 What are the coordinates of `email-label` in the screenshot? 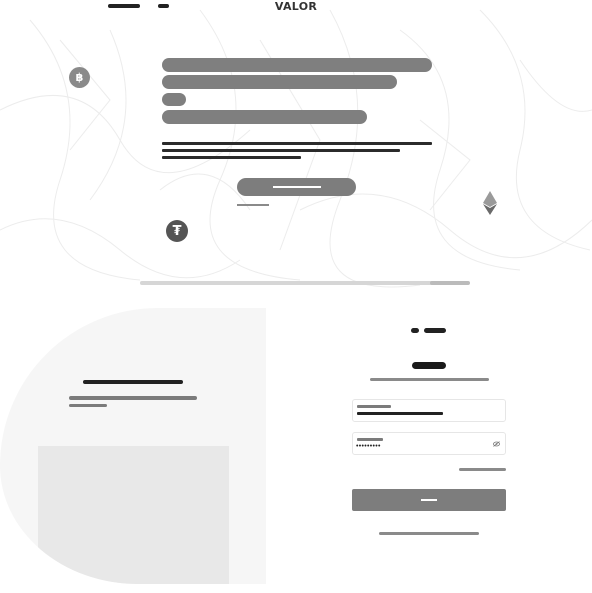 It's located at (374, 406).